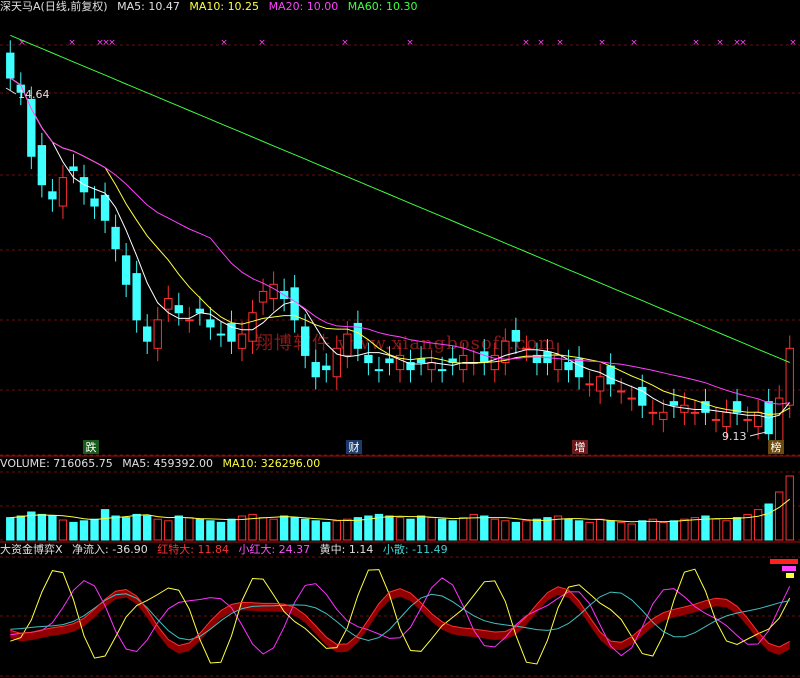  What do you see at coordinates (526, 43) in the screenshot?
I see `signal-mark-9: ×` at bounding box center [526, 43].